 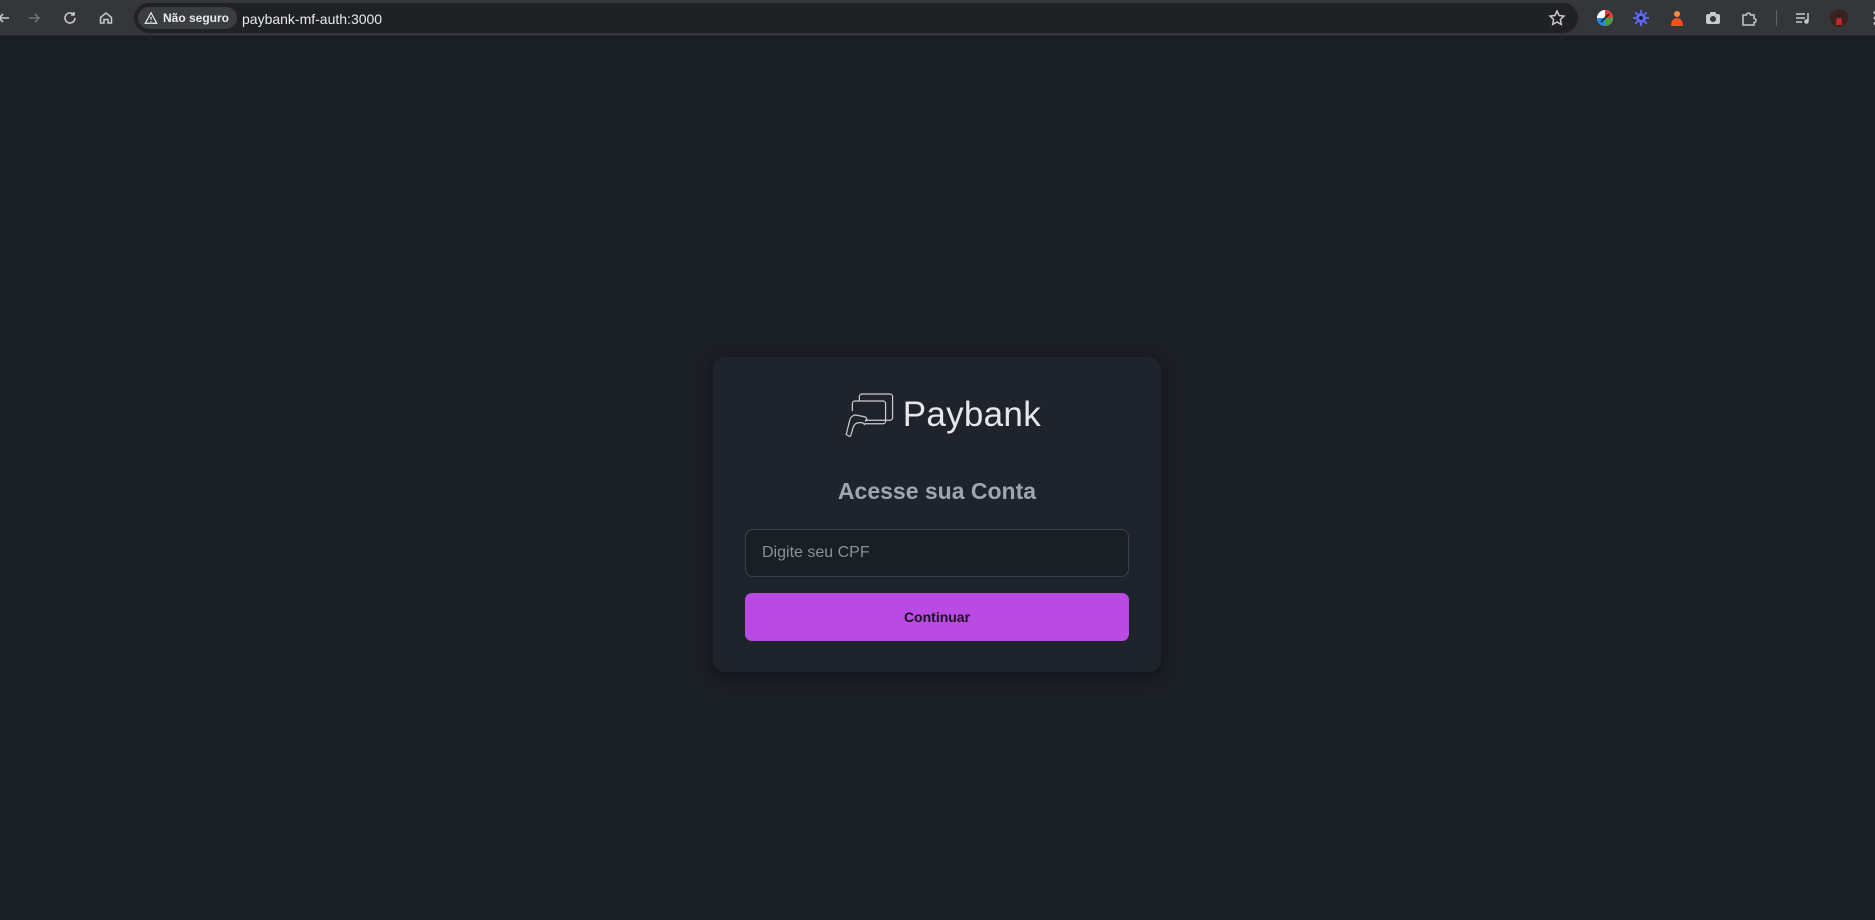 I want to click on toolbar-divider, so click(x=1776, y=18).